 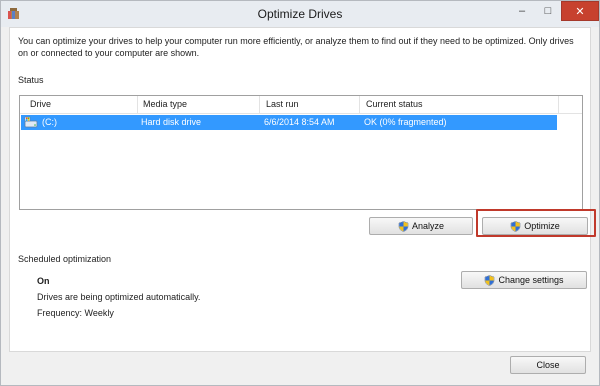 I want to click on hard-drive-icon, so click(x=31, y=122).